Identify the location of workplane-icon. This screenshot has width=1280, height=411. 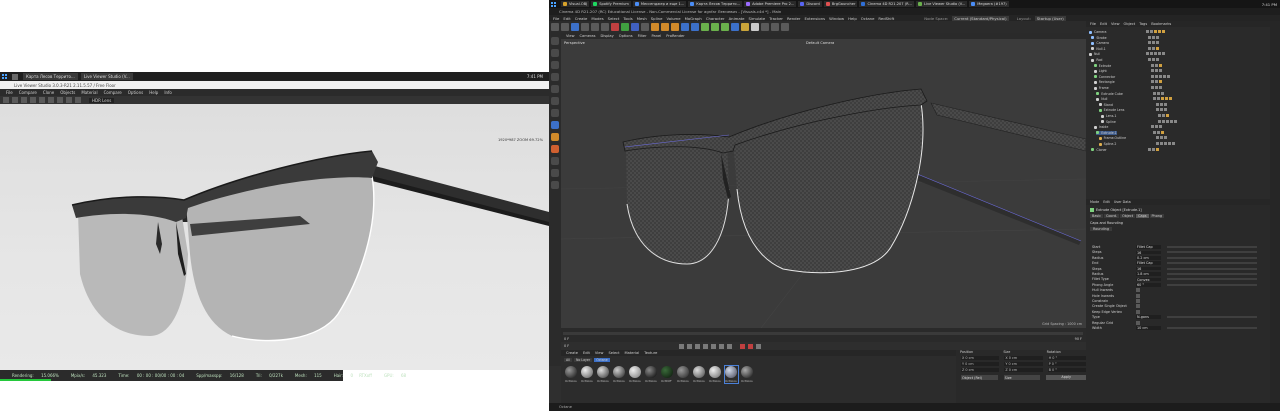
(555, 137).